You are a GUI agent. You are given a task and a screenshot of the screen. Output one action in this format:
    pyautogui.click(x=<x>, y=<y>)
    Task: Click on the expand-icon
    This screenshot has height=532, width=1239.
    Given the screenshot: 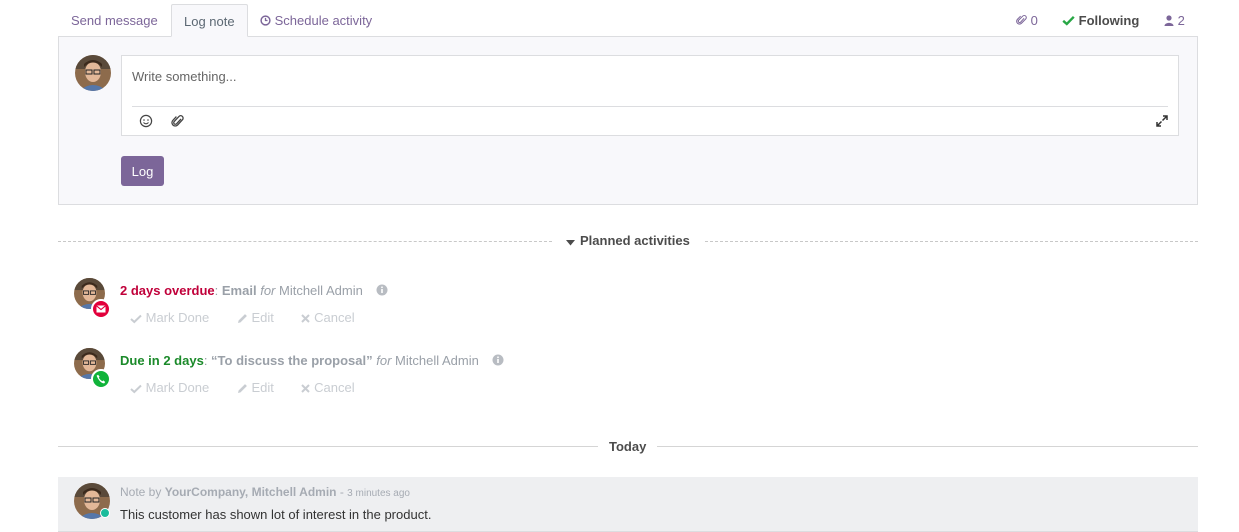 What is the action you would take?
    pyautogui.click(x=1163, y=122)
    